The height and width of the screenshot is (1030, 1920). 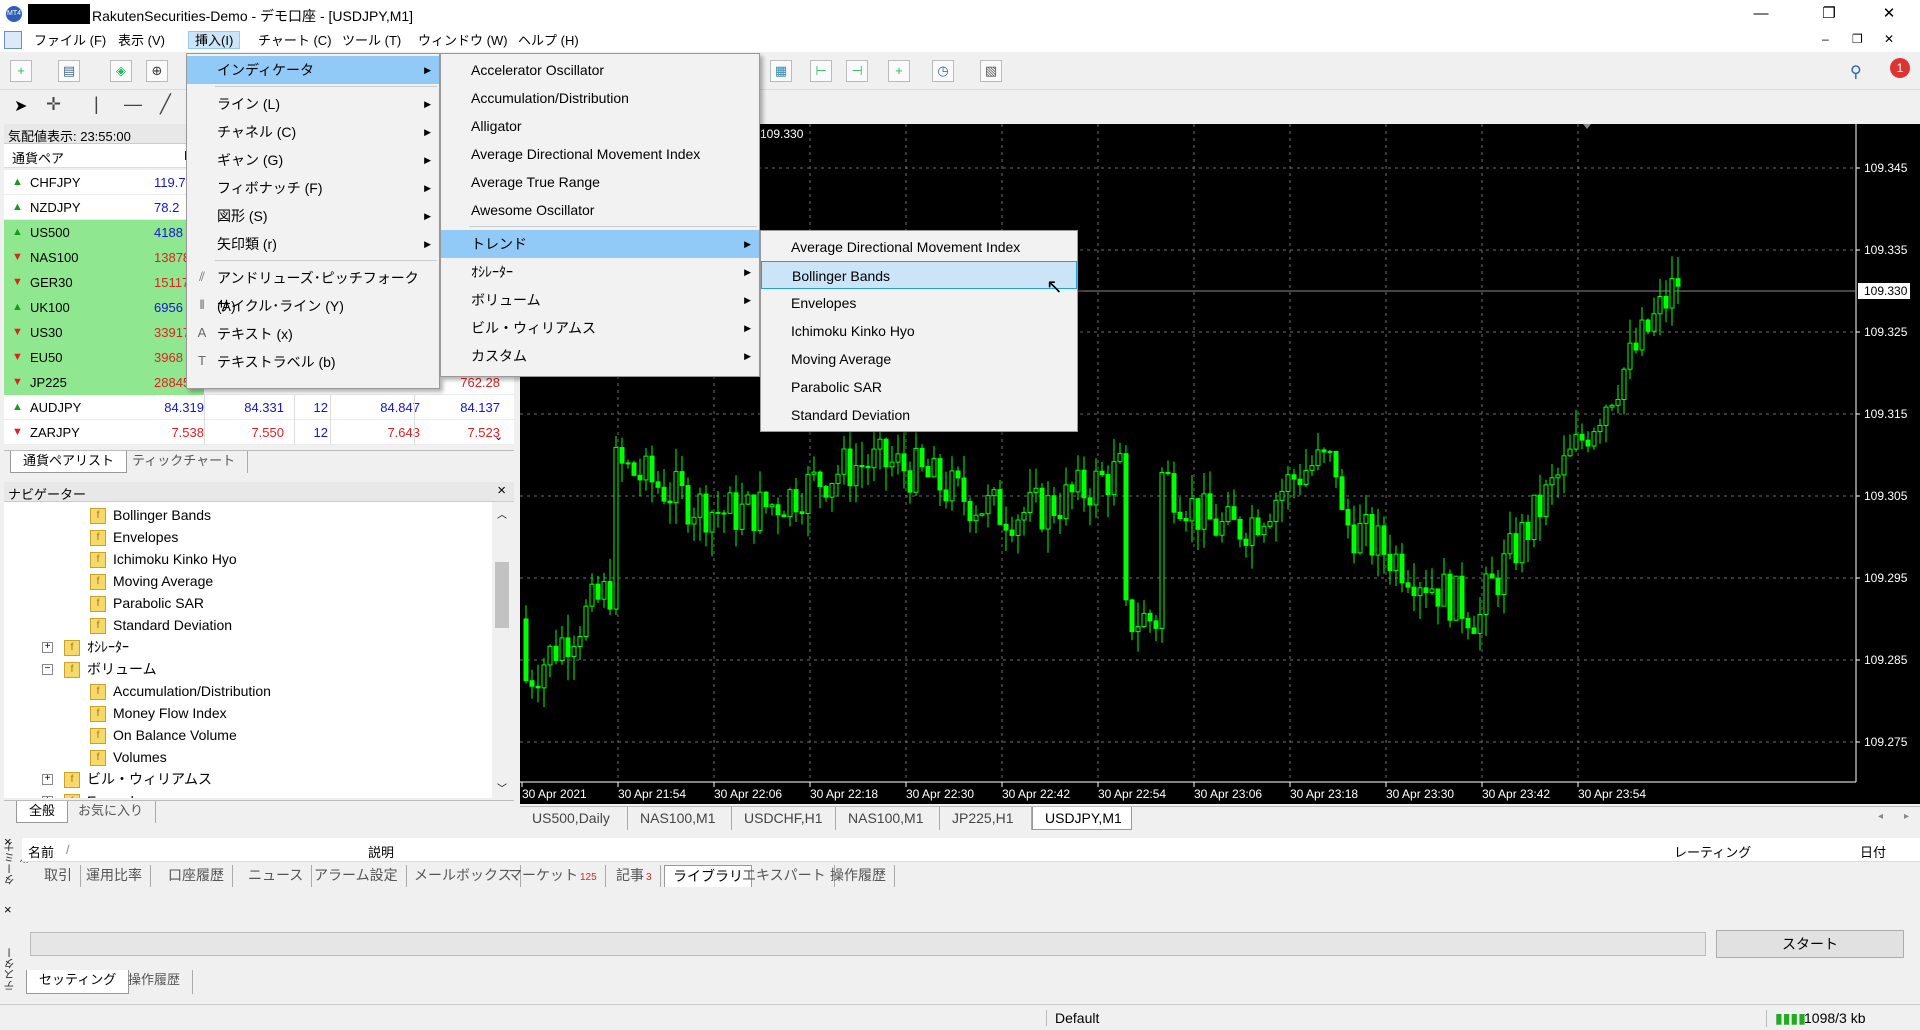 What do you see at coordinates (214, 40) in the screenshot?
I see `menu-insert: 挿入(I)` at bounding box center [214, 40].